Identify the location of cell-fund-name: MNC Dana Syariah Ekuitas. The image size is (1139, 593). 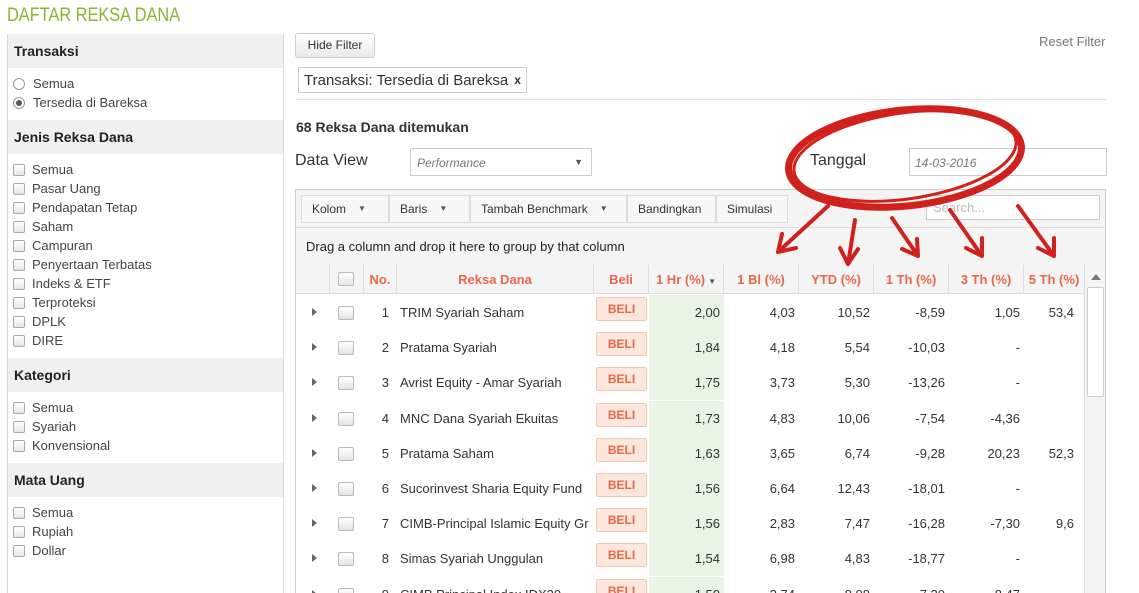
(496, 418).